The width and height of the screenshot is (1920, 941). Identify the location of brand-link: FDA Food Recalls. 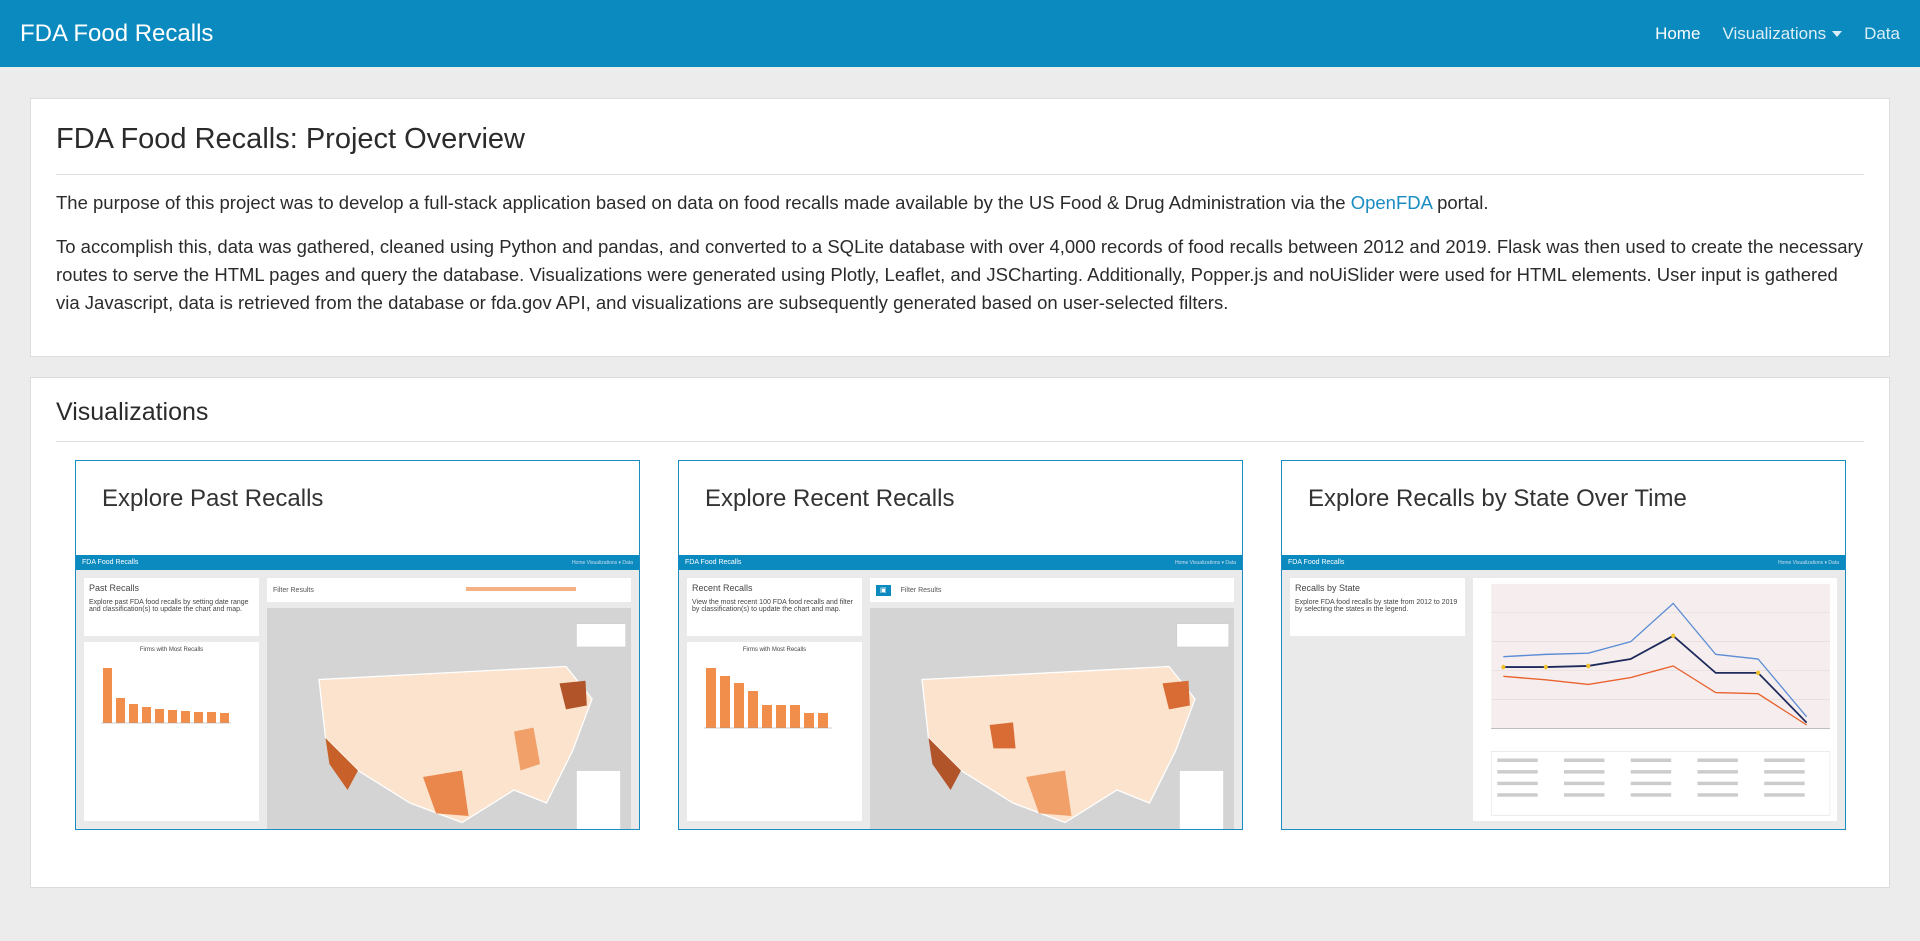
(116, 34).